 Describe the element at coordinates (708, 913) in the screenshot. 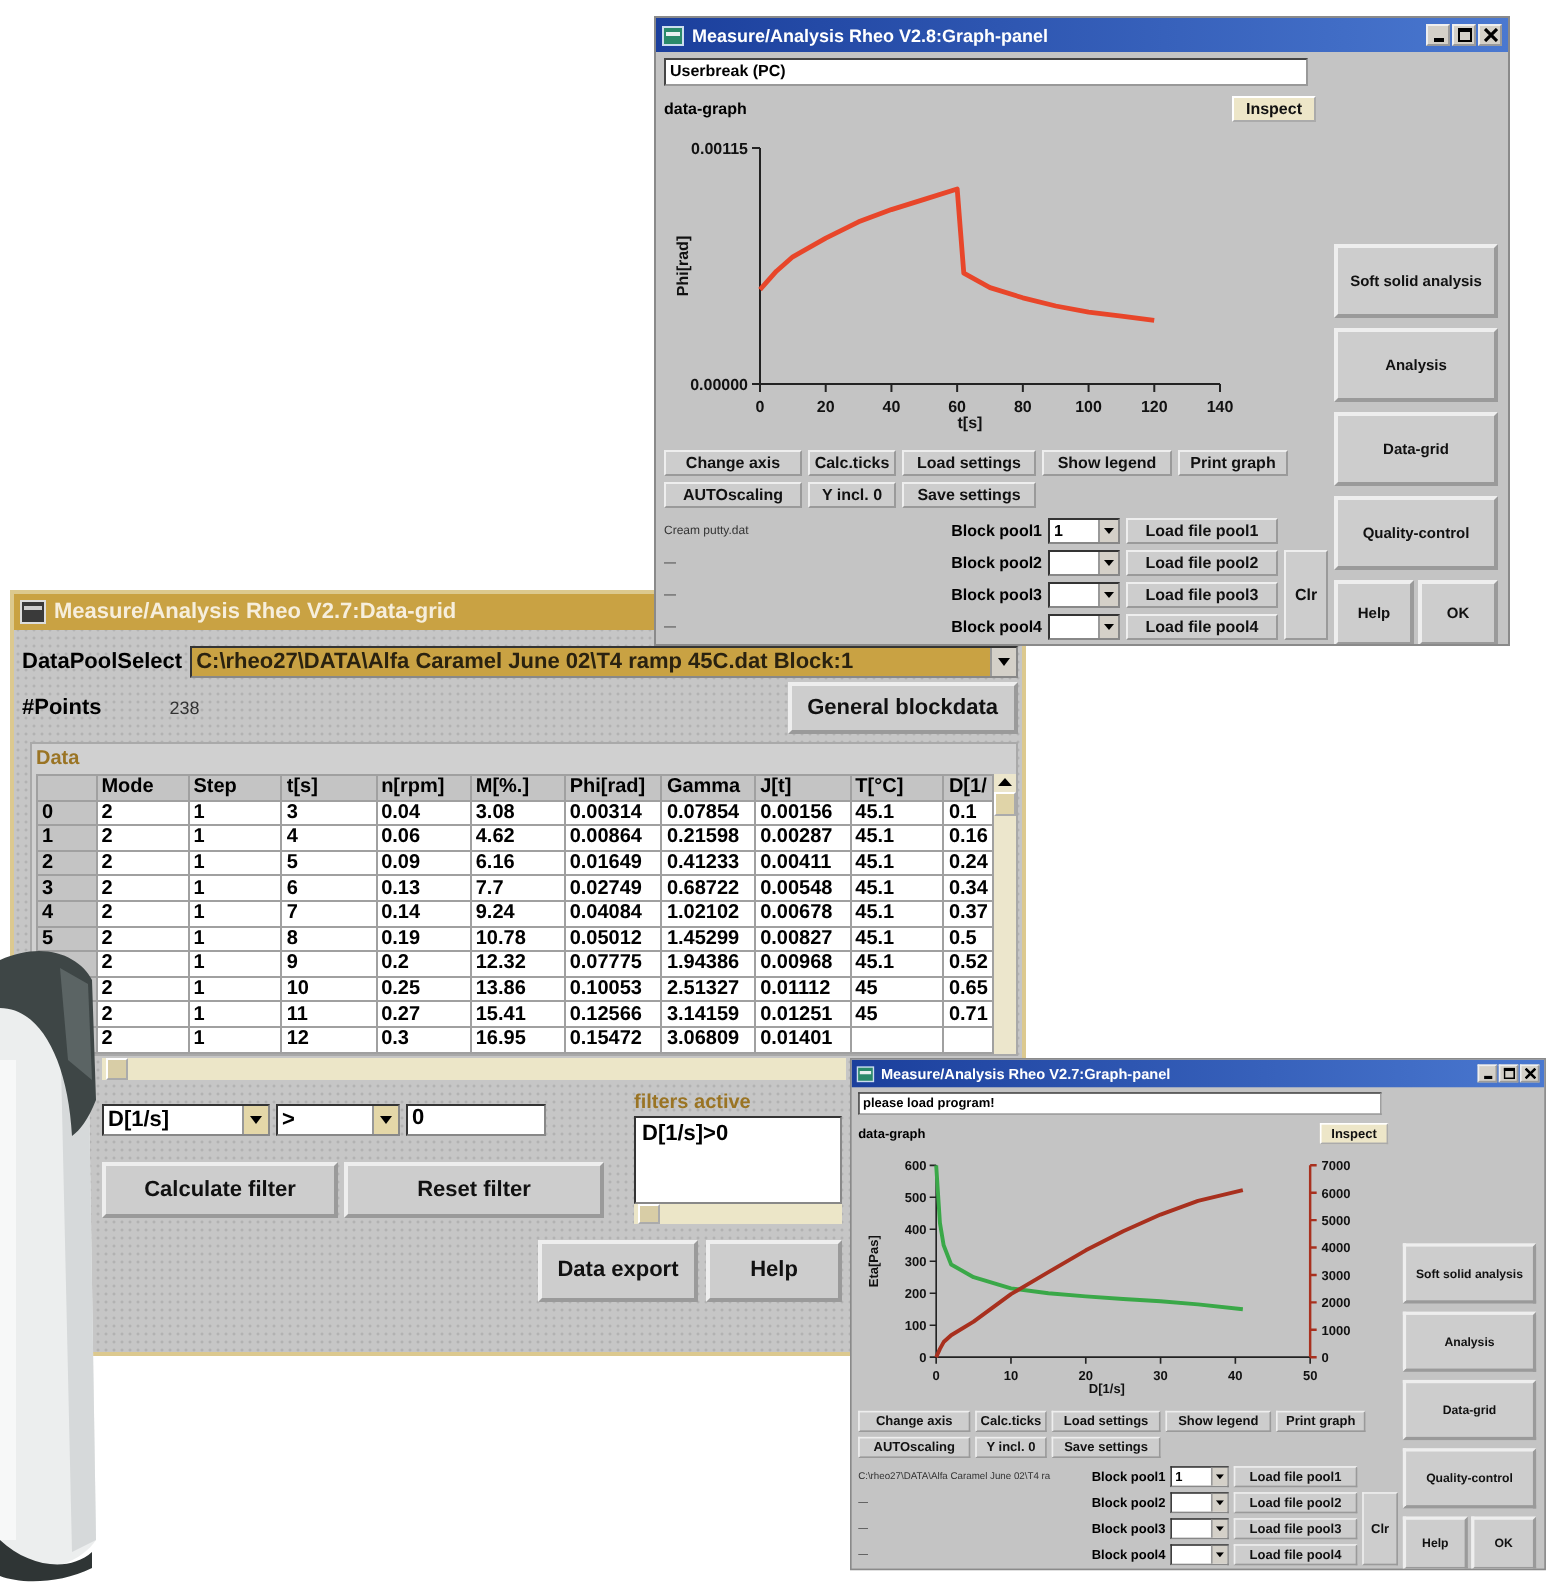

I see `table-cell: 1.02102` at that location.